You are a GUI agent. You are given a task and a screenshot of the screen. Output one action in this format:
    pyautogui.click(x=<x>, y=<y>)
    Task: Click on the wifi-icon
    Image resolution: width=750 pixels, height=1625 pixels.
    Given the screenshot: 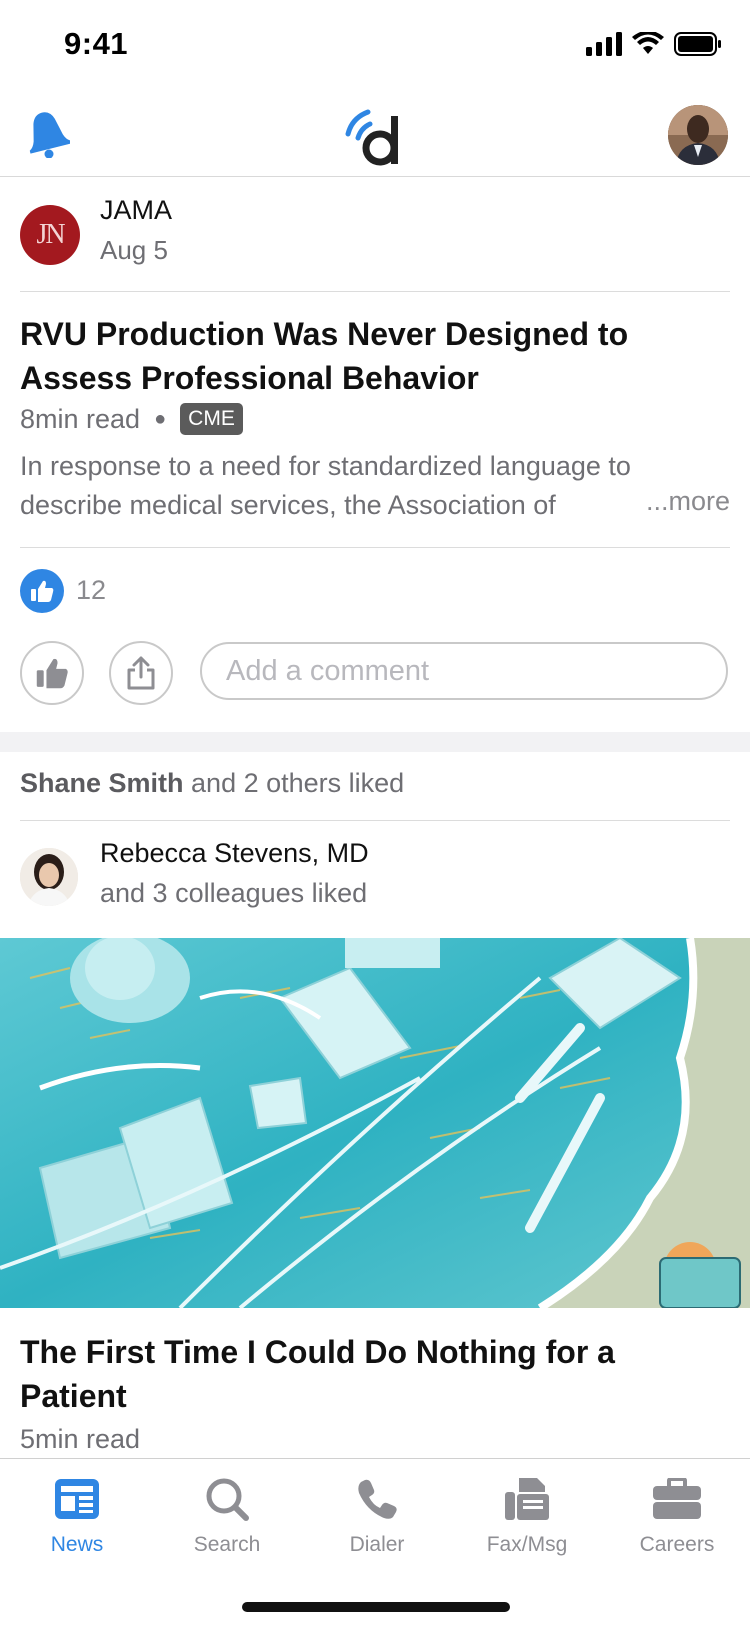 What is the action you would take?
    pyautogui.click(x=648, y=43)
    